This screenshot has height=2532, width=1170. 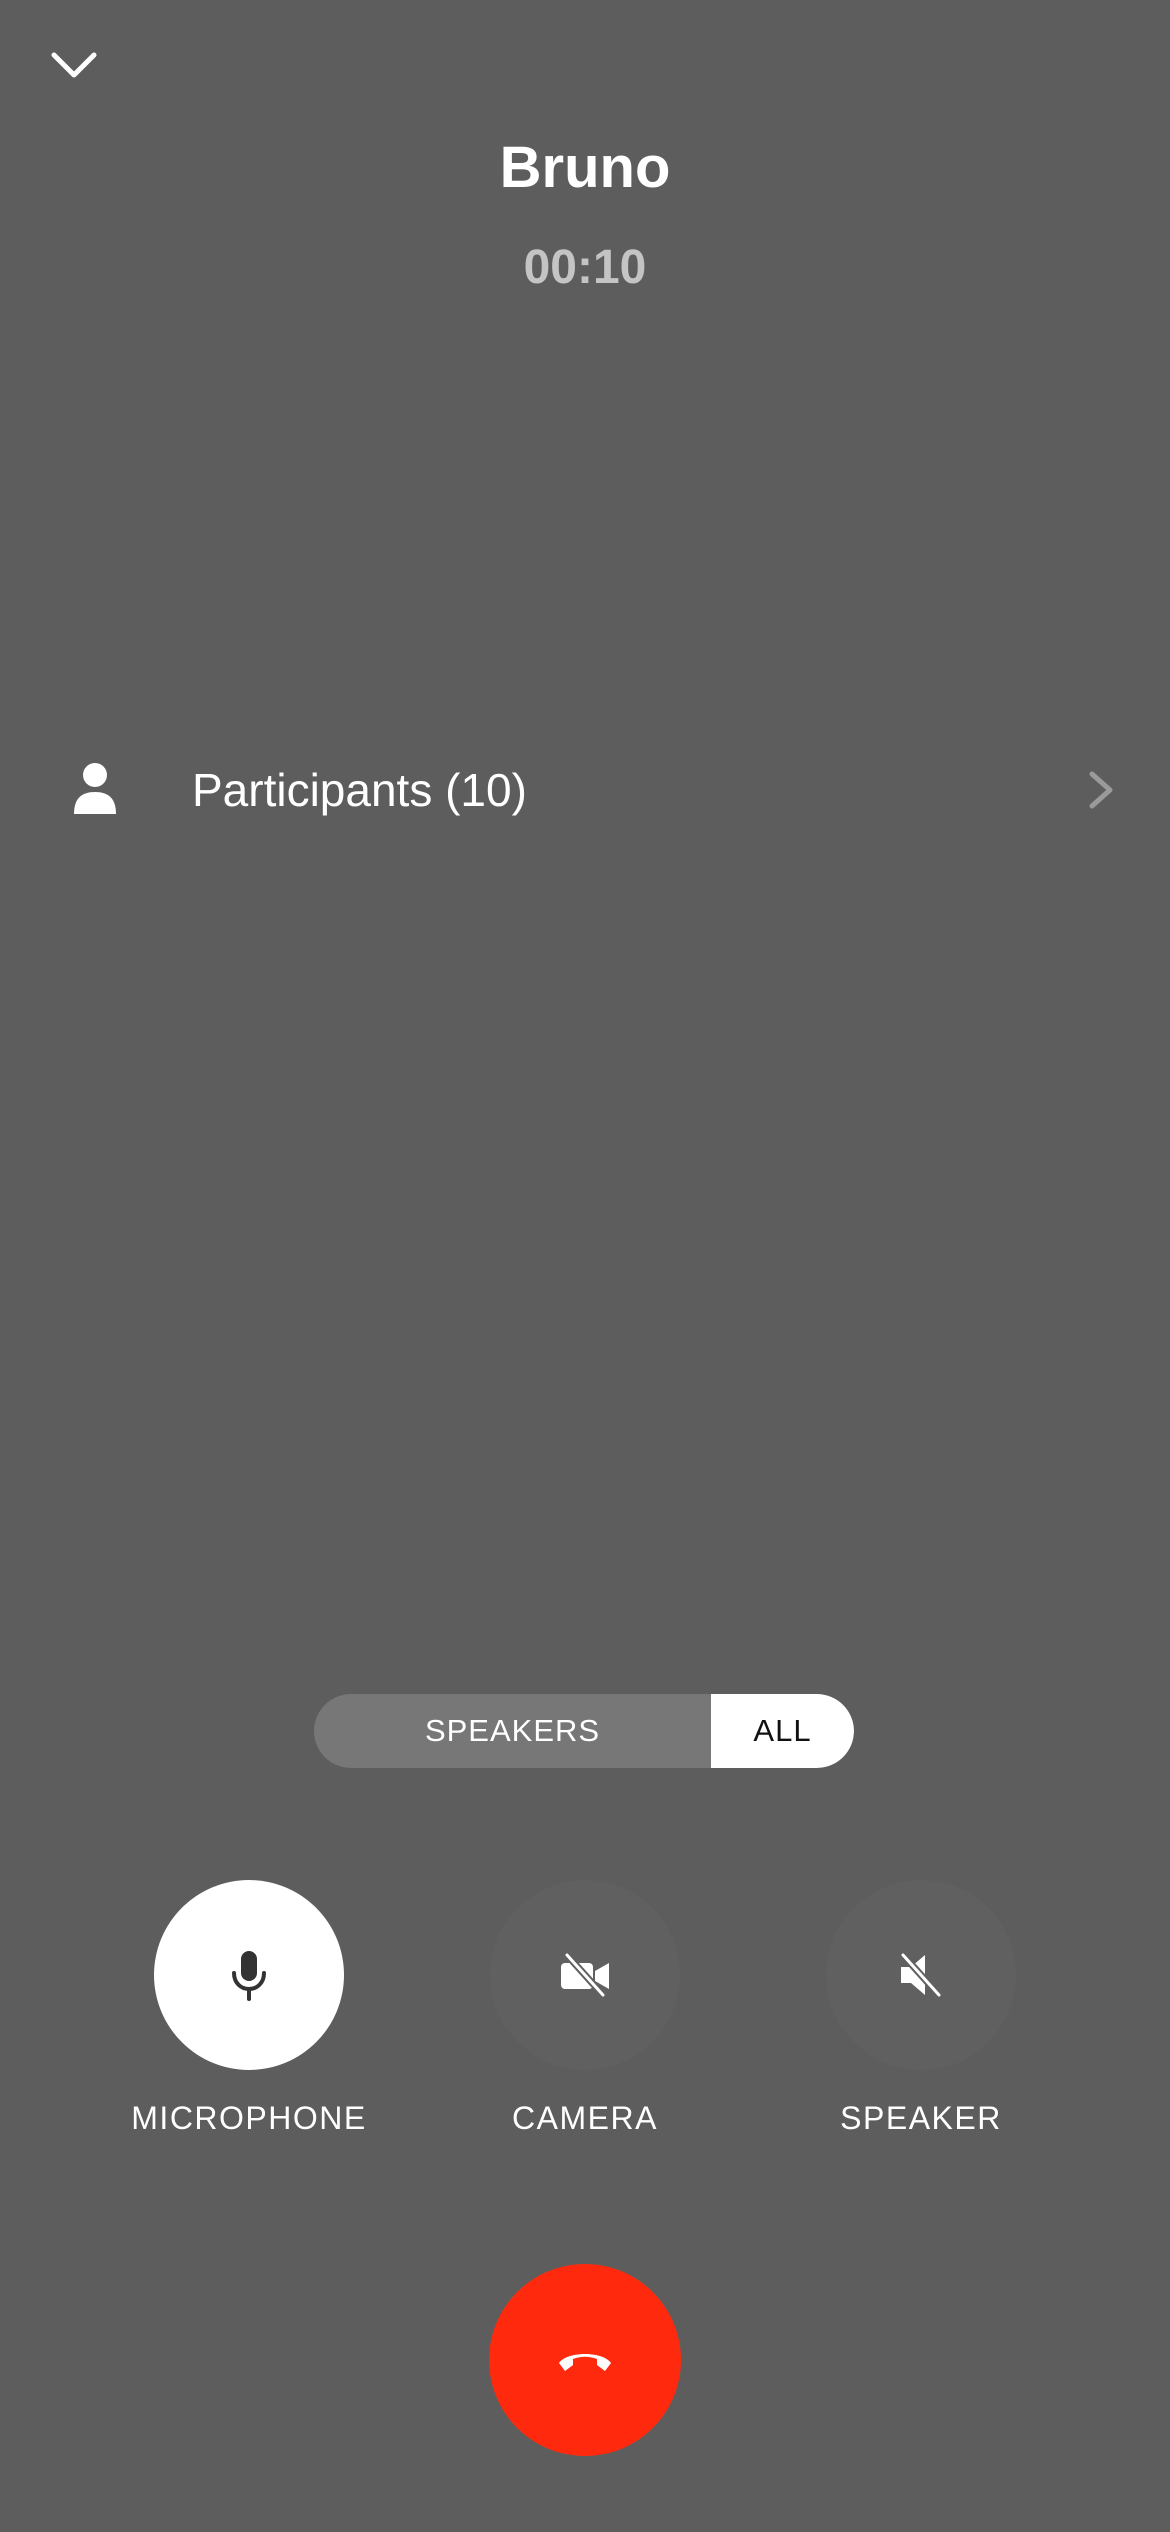 I want to click on microphone-control: MICROPHONE, so click(x=249, y=2009).